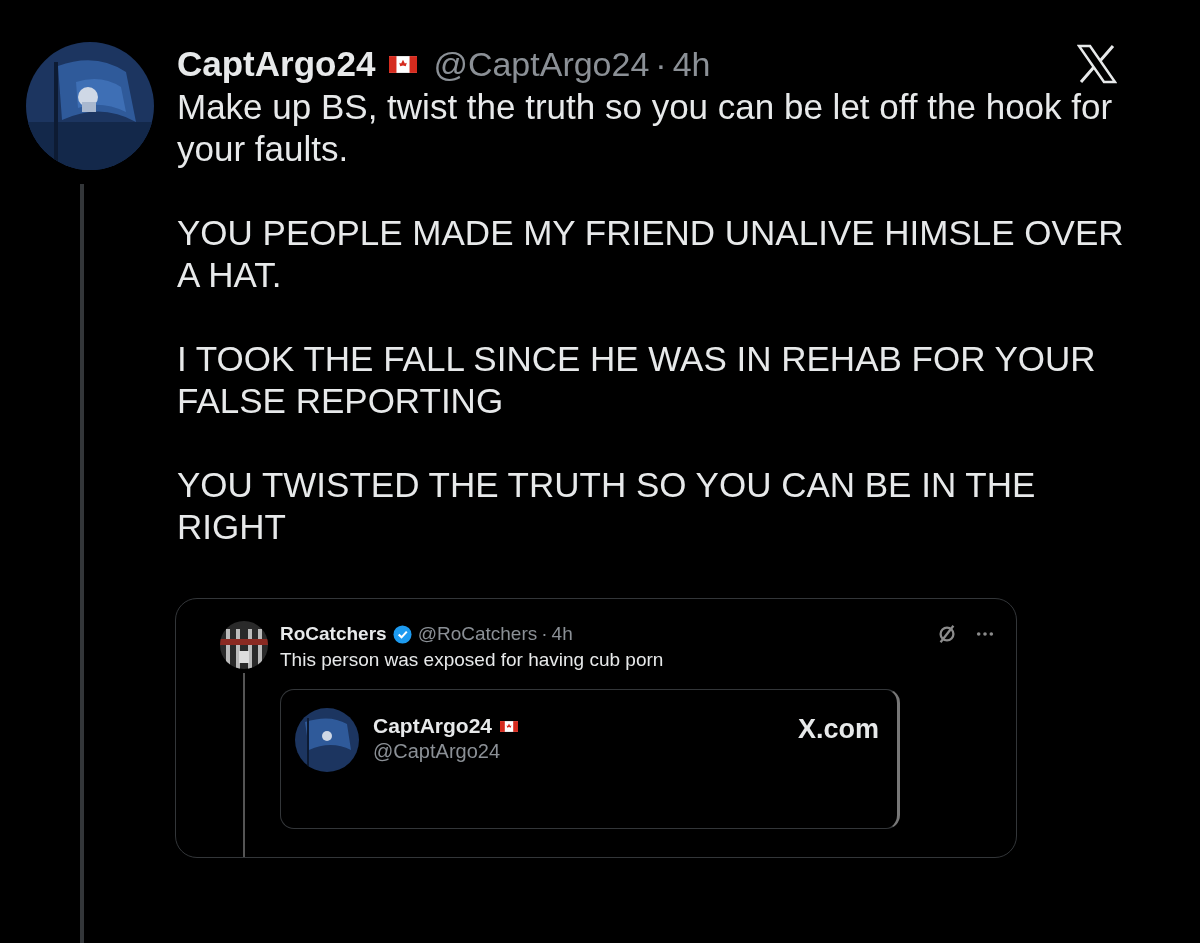  I want to click on embedded-card: CaptArgo24 @CaptArgo24 X.com, so click(590, 759).